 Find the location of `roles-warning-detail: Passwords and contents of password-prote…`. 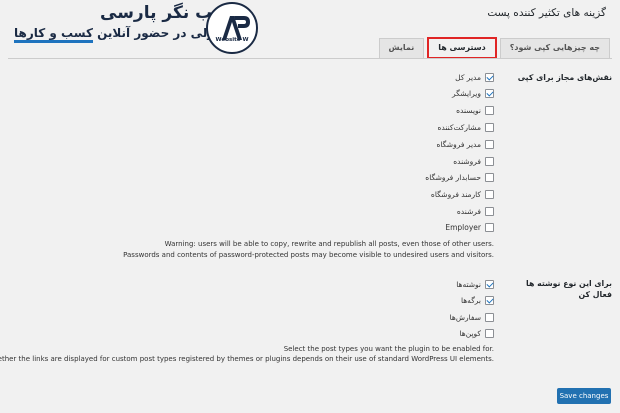

roles-warning-detail: Passwords and contents of password-prote… is located at coordinates (308, 255).